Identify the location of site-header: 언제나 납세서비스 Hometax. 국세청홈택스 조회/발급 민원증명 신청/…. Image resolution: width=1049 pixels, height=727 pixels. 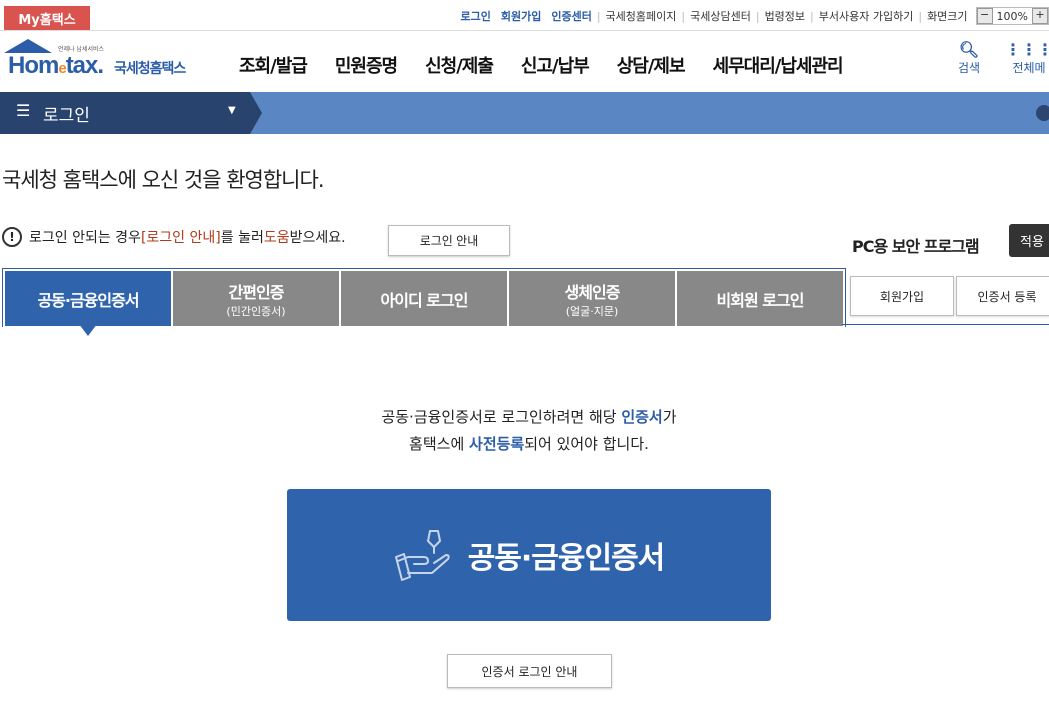
(524, 61).